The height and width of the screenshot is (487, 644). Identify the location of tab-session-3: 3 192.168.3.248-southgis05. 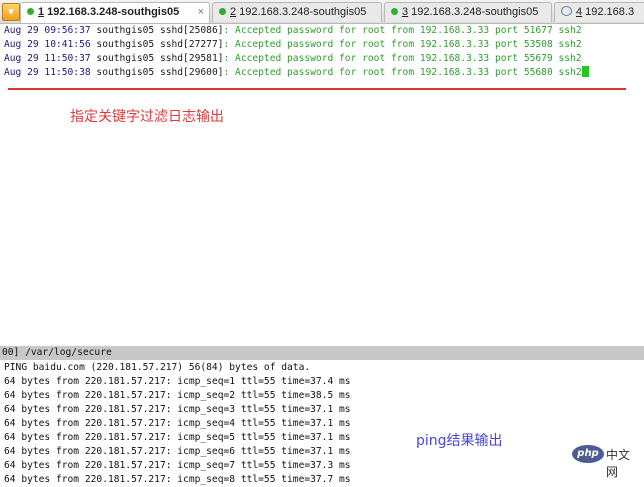
(468, 12).